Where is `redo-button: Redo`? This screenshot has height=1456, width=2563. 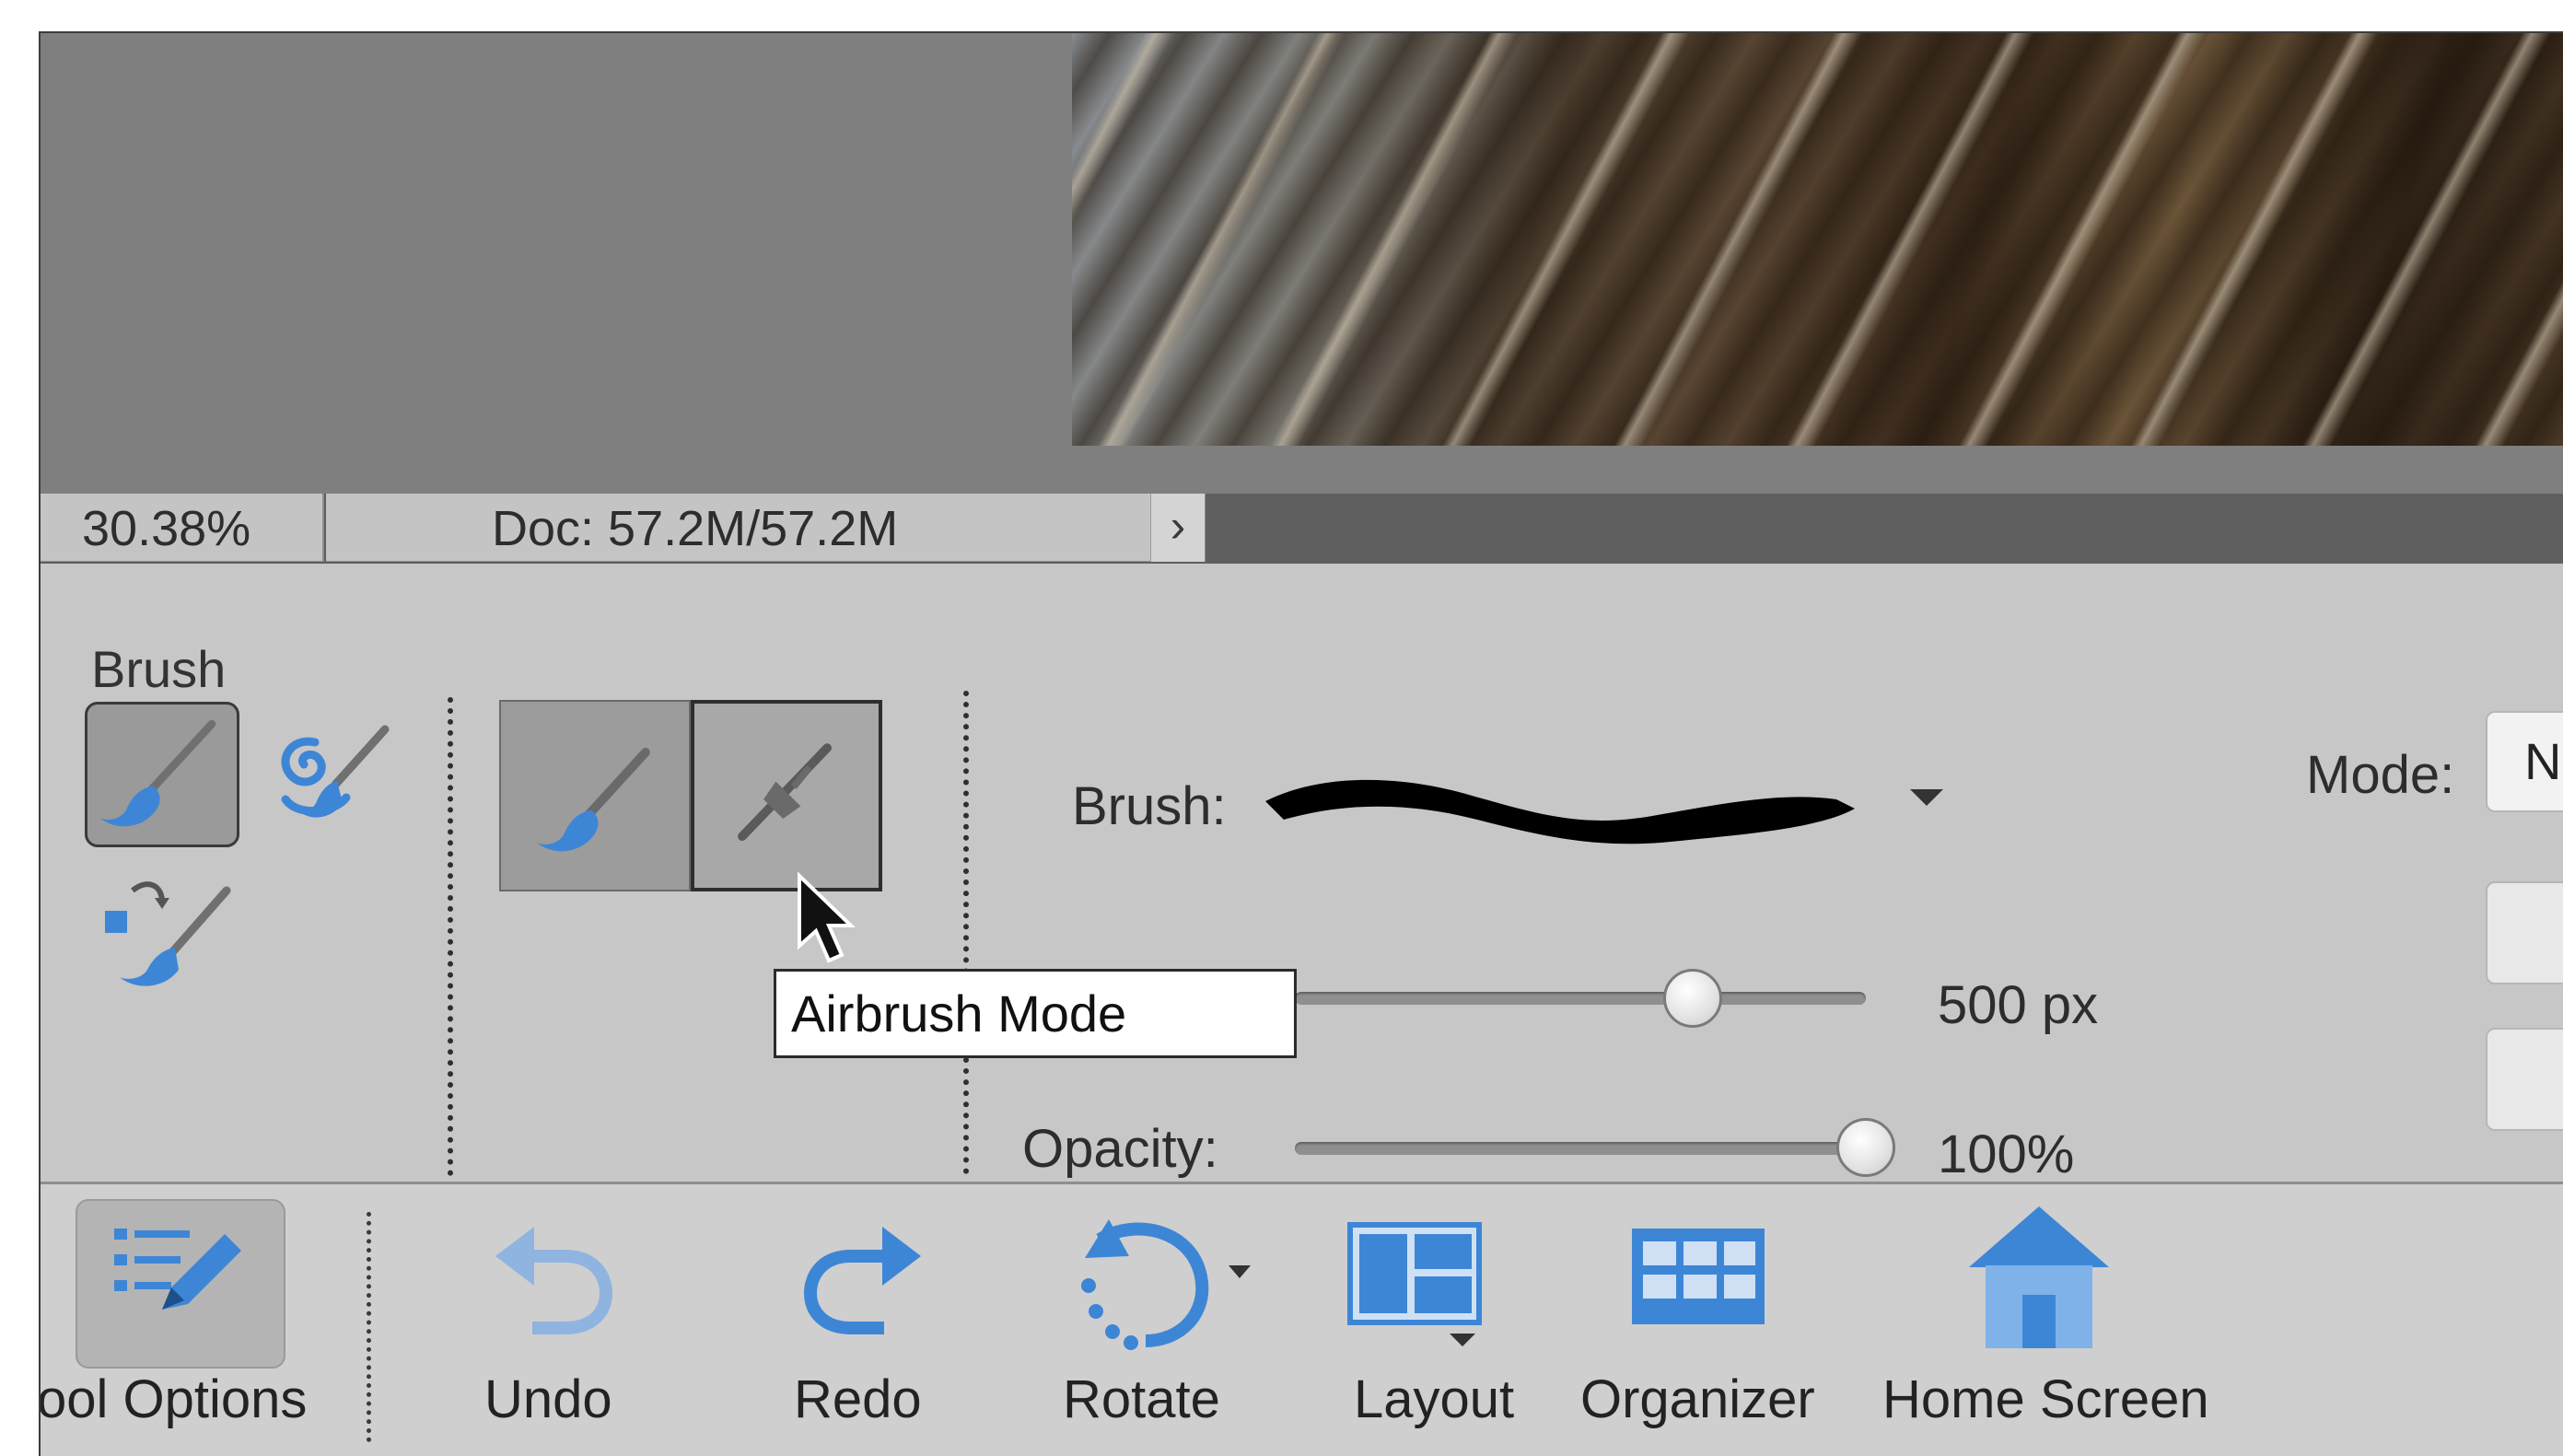 redo-button: Redo is located at coordinates (832, 1320).